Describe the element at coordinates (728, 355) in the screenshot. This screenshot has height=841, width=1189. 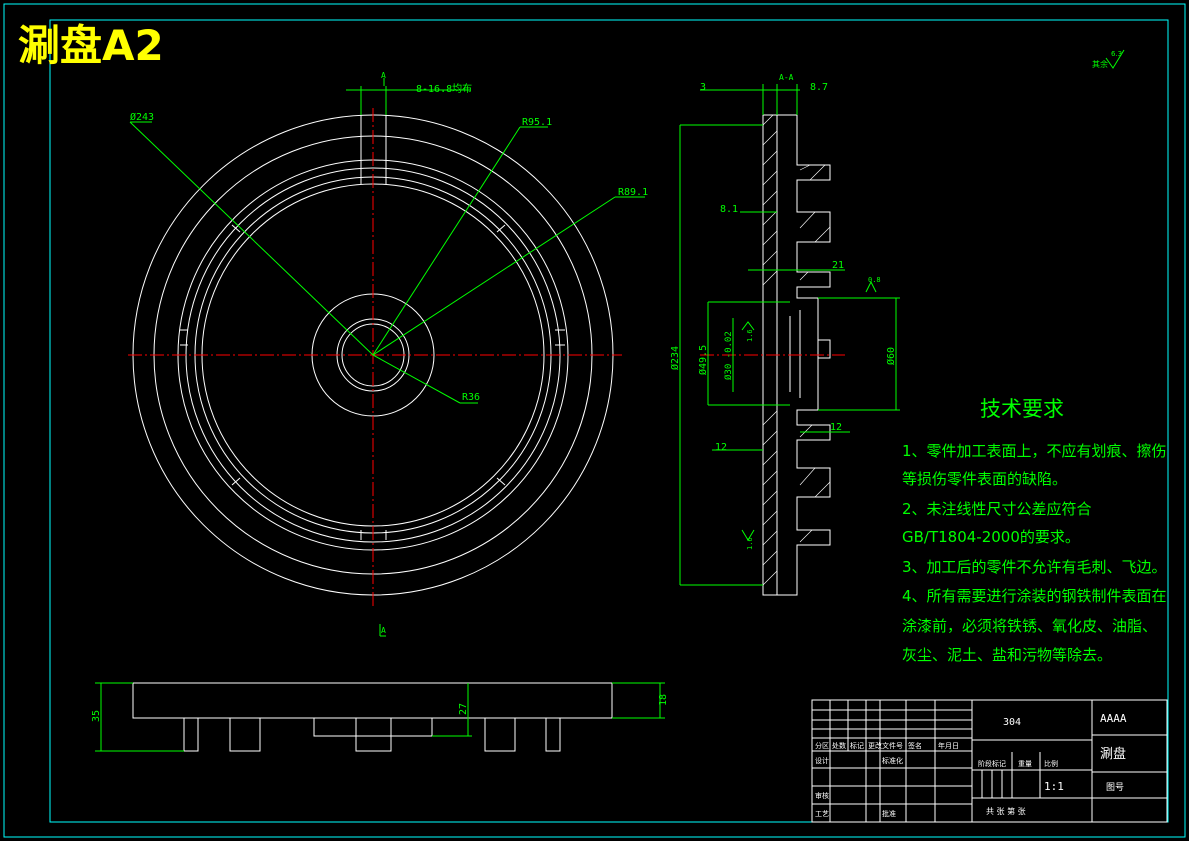
I see `dim-d30: Ø30 -0.02` at that location.